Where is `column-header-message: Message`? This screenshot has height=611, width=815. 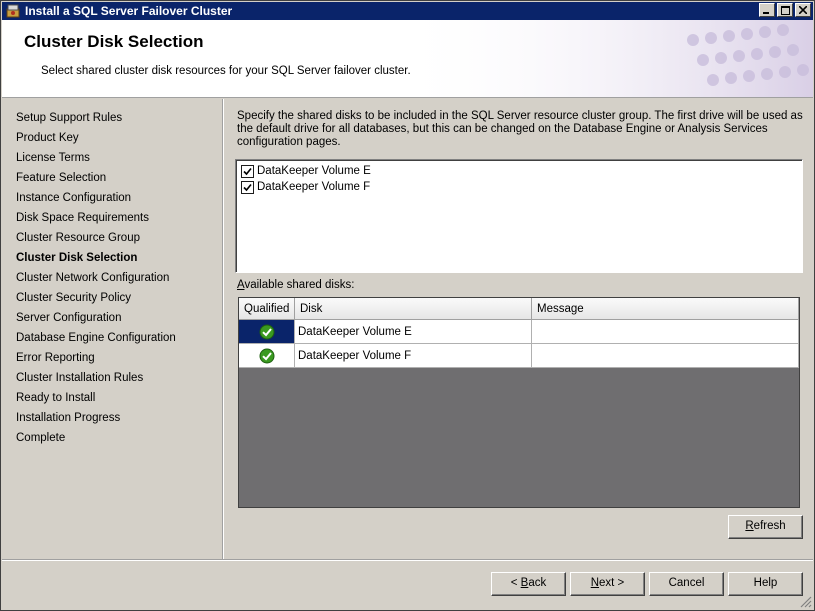
column-header-message: Message is located at coordinates (665, 308).